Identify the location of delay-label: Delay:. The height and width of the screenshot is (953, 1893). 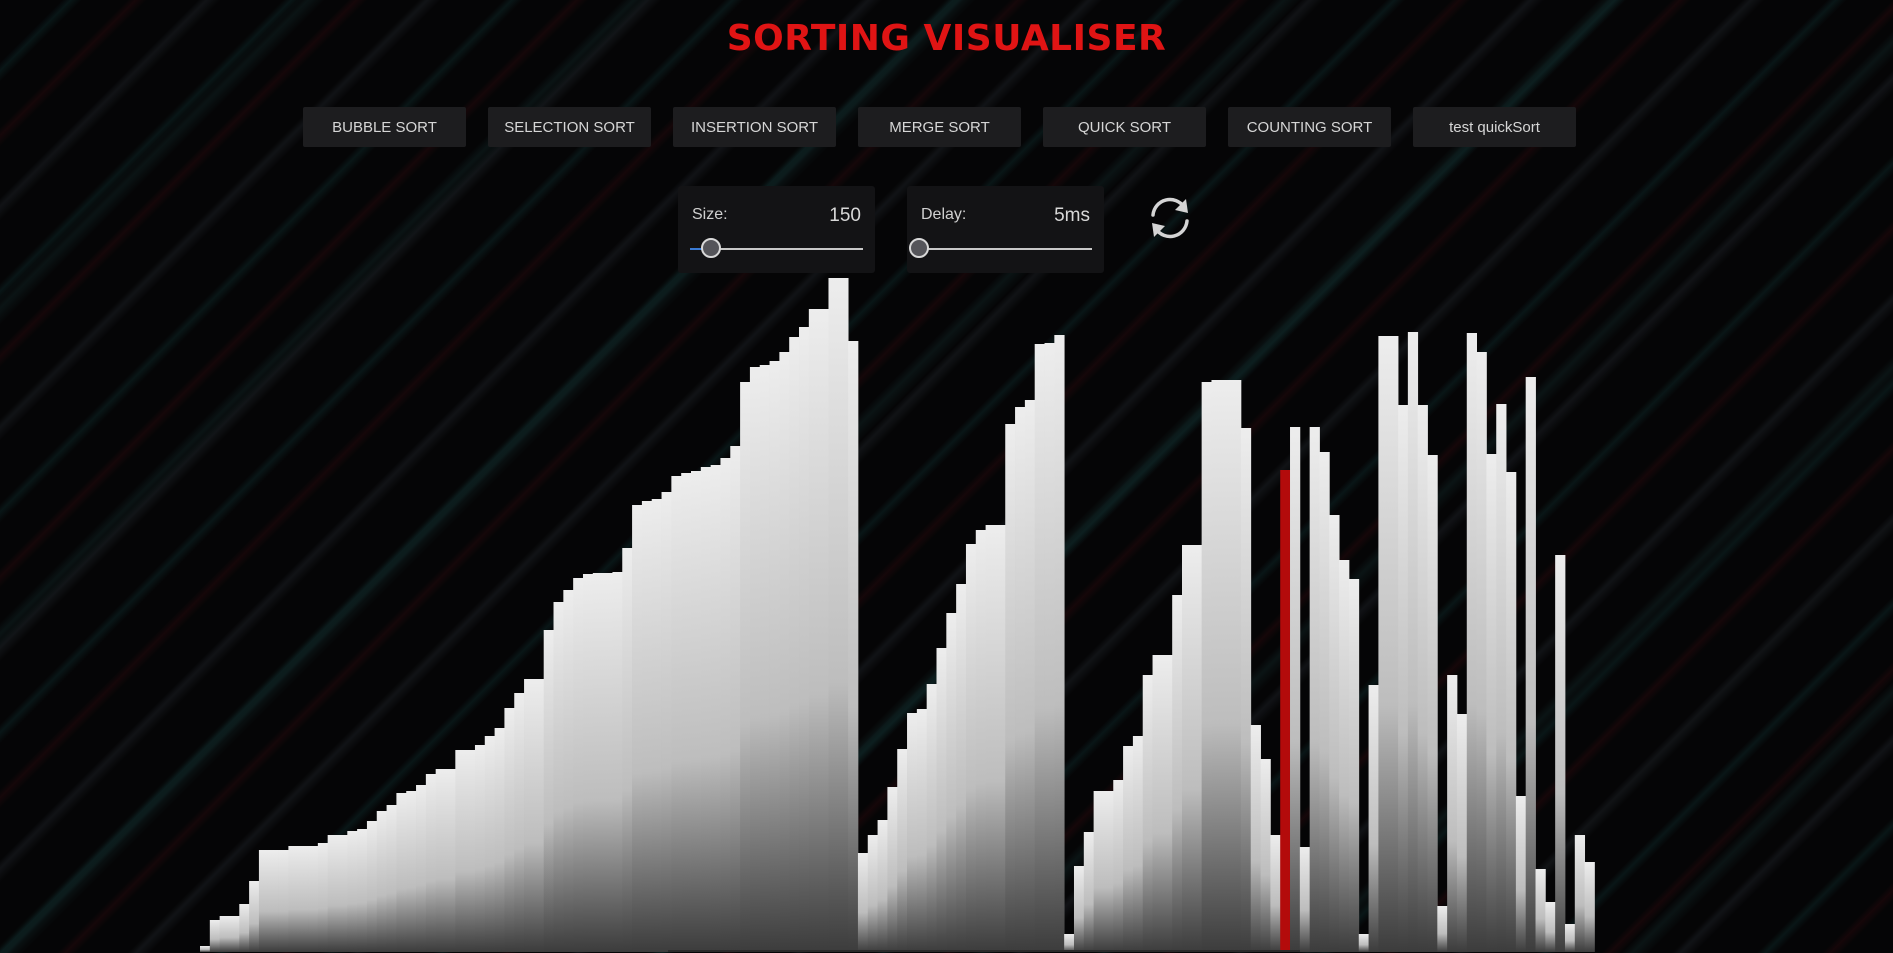
(944, 214).